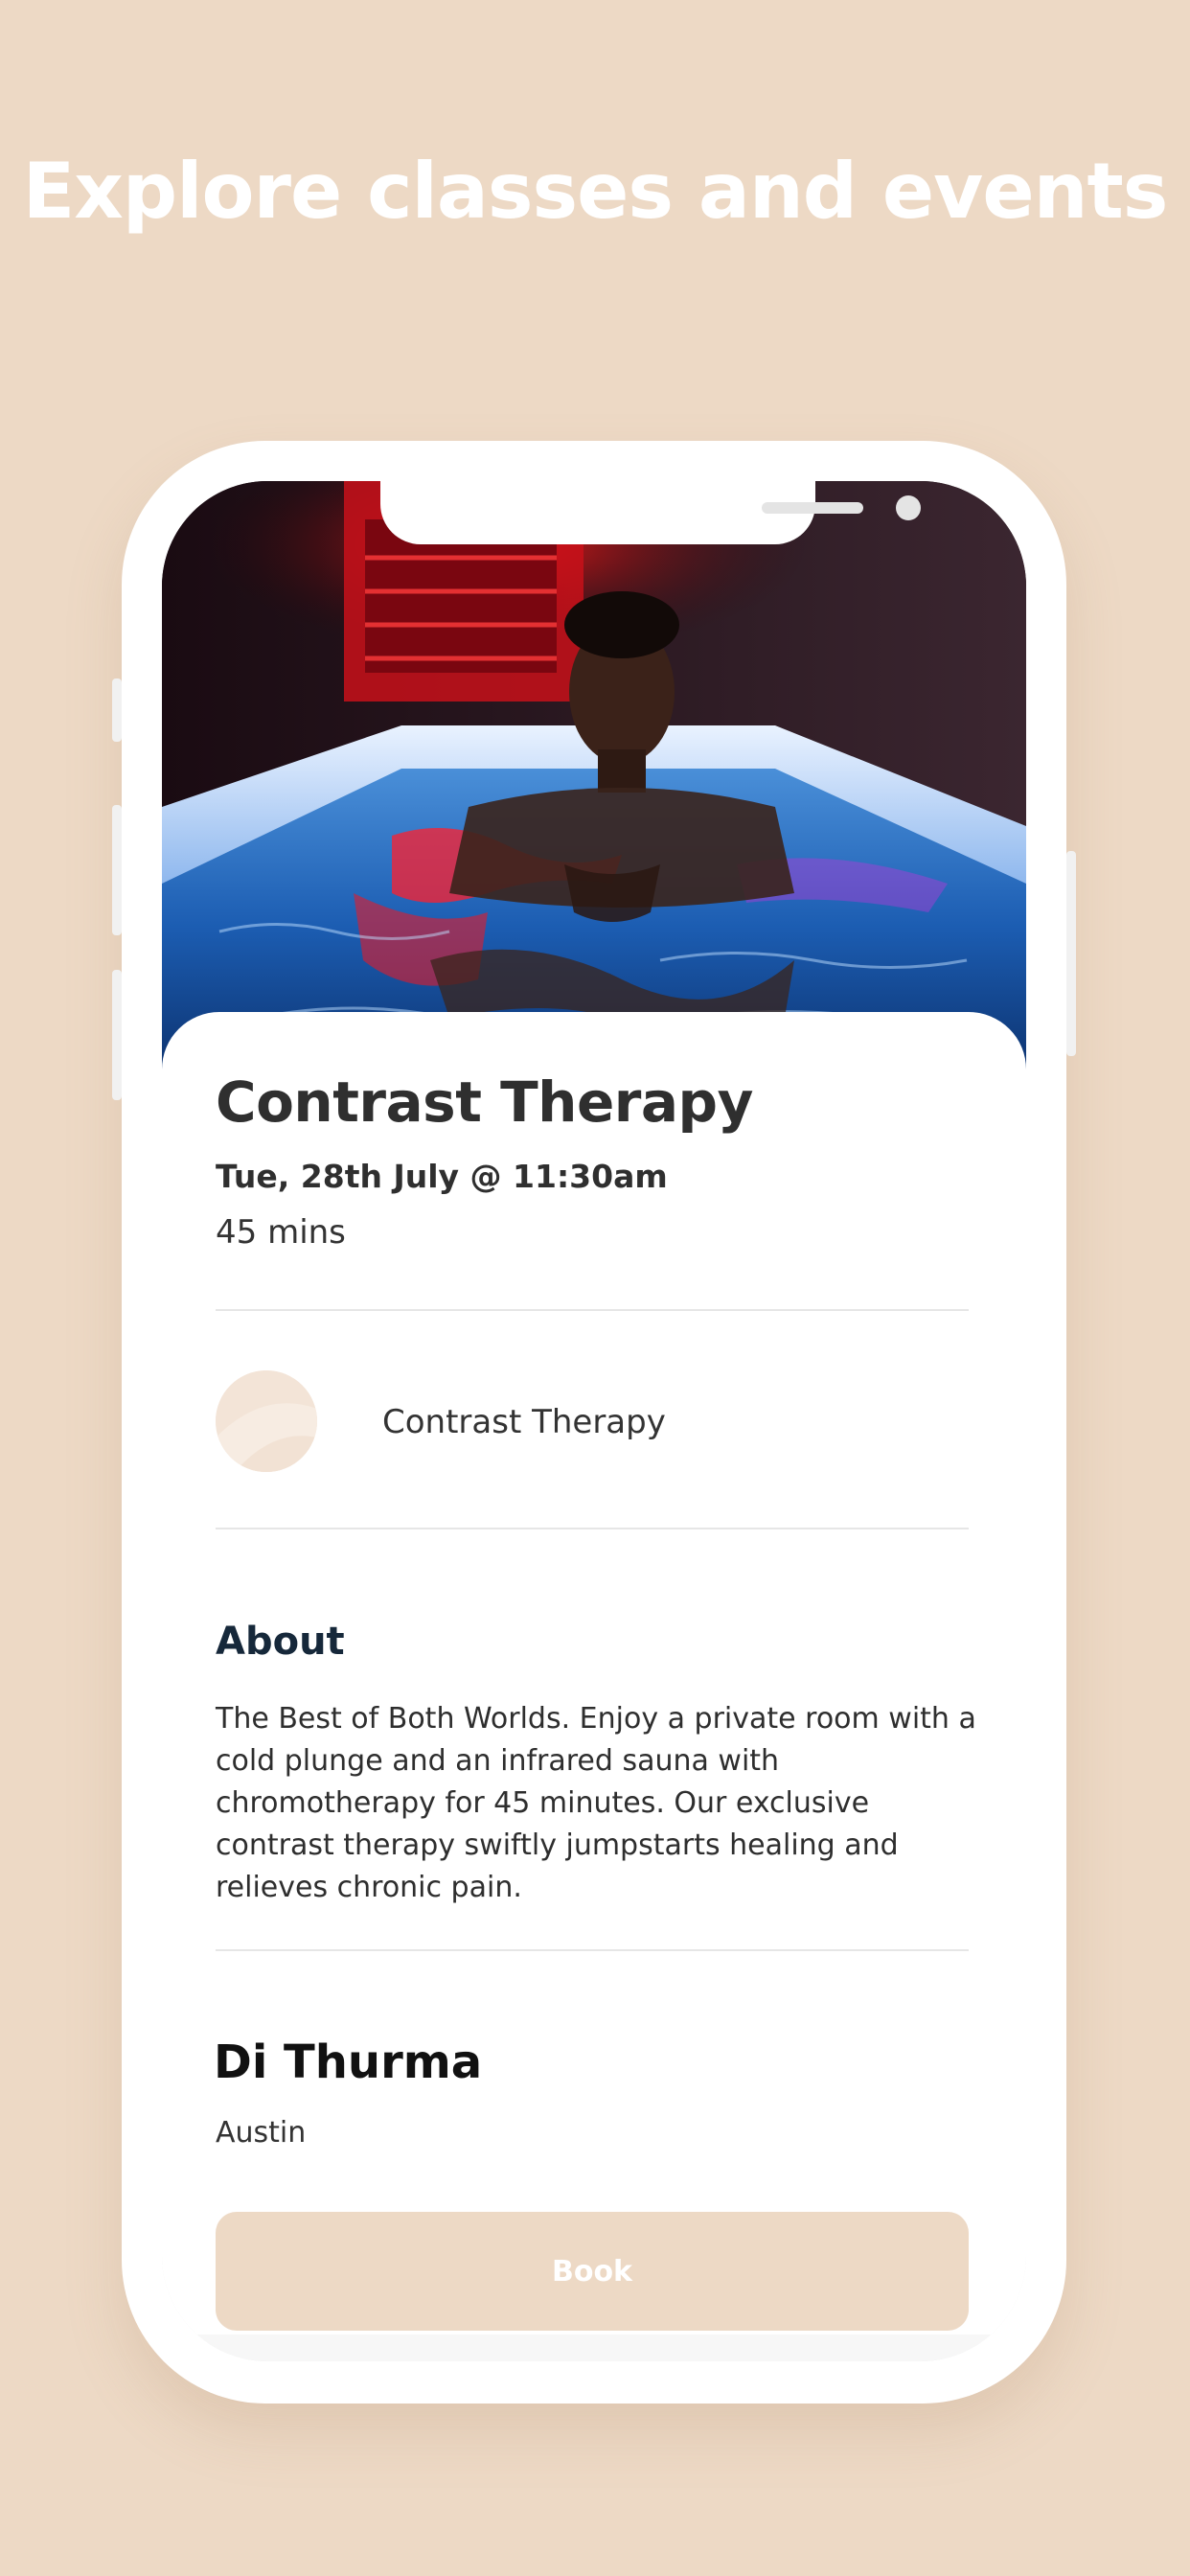 The width and height of the screenshot is (1190, 2576). What do you see at coordinates (909, 508) in the screenshot?
I see `camera-icon` at bounding box center [909, 508].